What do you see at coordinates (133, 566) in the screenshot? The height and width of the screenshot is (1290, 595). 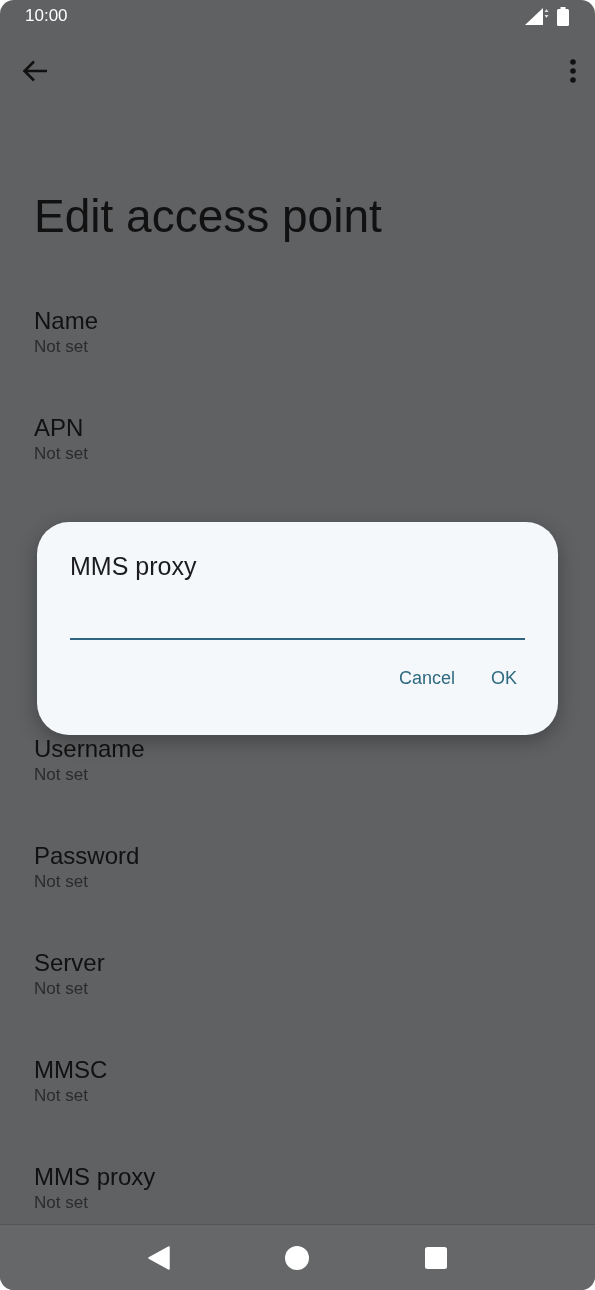 I see `dialog-title: MMS proxy` at bounding box center [133, 566].